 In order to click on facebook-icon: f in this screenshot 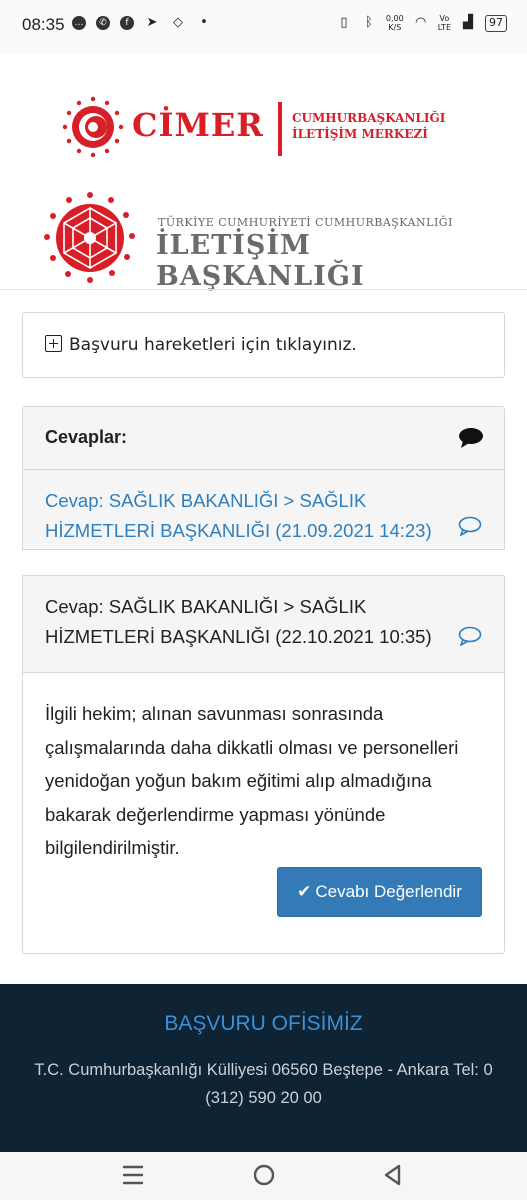, I will do `click(127, 23)`.